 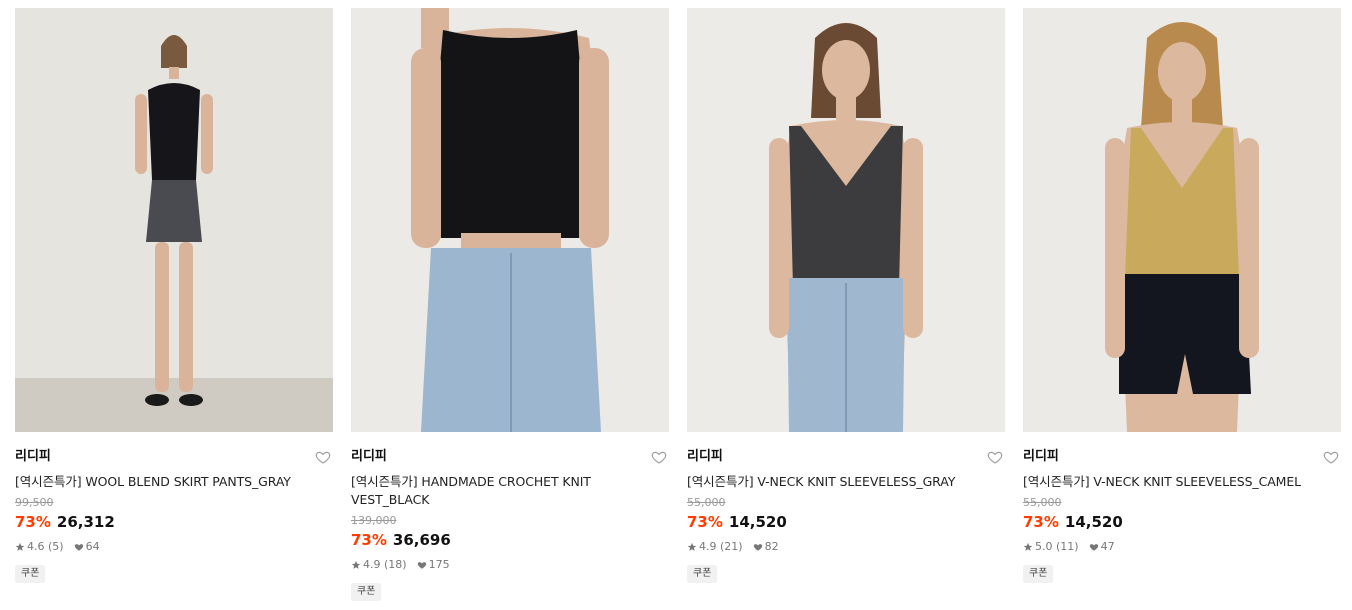 What do you see at coordinates (510, 491) in the screenshot?
I see `product-name: [역시즌특가] HANDMADE CROCHET KNIT VEST_BLACK` at bounding box center [510, 491].